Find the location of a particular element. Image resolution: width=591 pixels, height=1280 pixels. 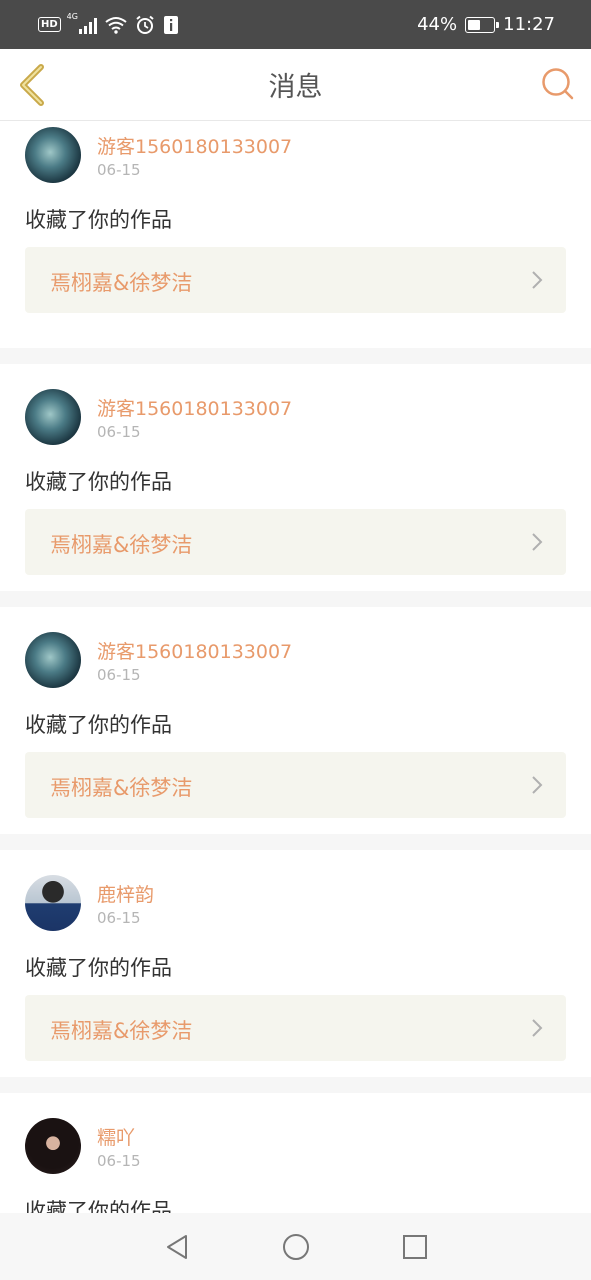

search-icon is located at coordinates (558, 84).